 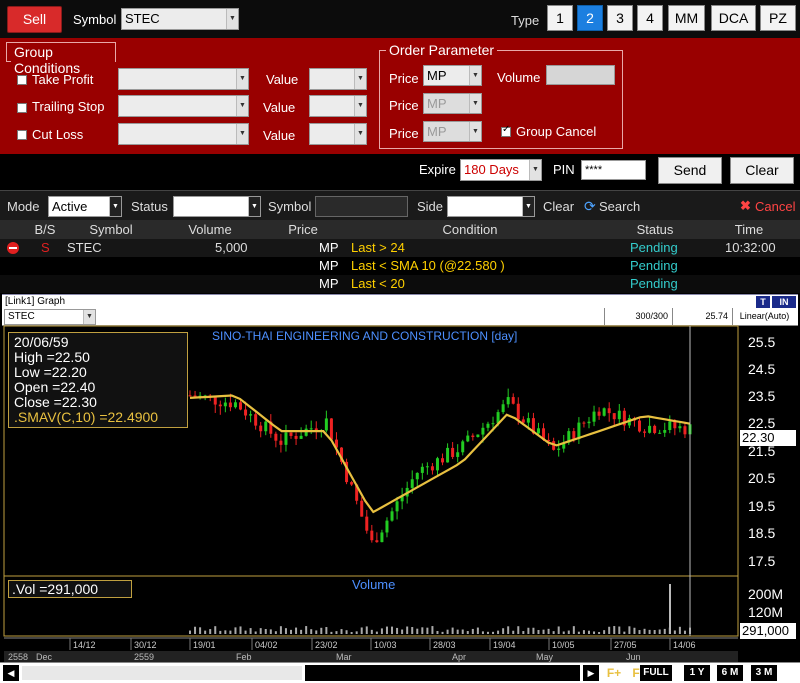 I want to click on expire-select: 180 Days ▼, so click(x=501, y=170).